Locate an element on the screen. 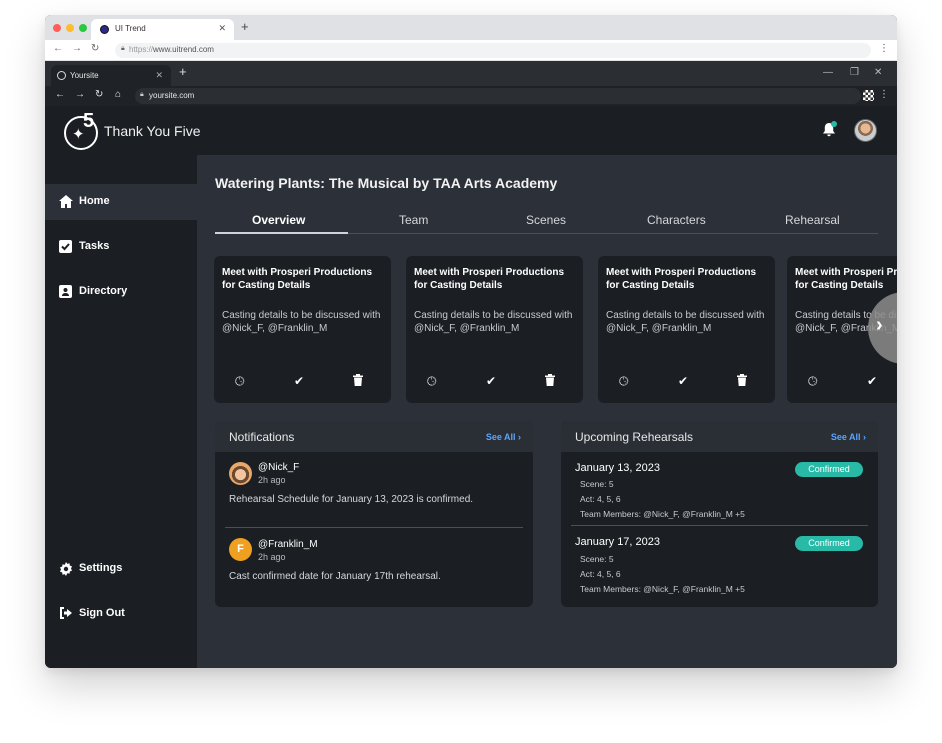 The height and width of the screenshot is (743, 942). user-avatar is located at coordinates (865, 130).